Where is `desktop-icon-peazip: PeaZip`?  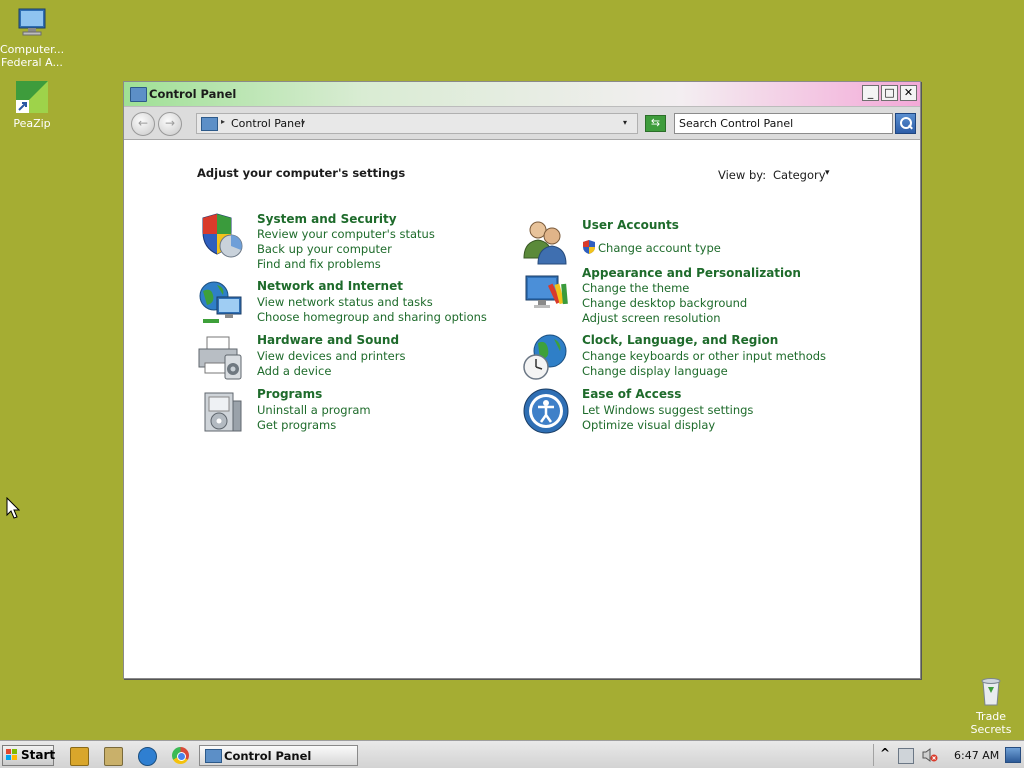 desktop-icon-peazip: PeaZip is located at coordinates (32, 105).